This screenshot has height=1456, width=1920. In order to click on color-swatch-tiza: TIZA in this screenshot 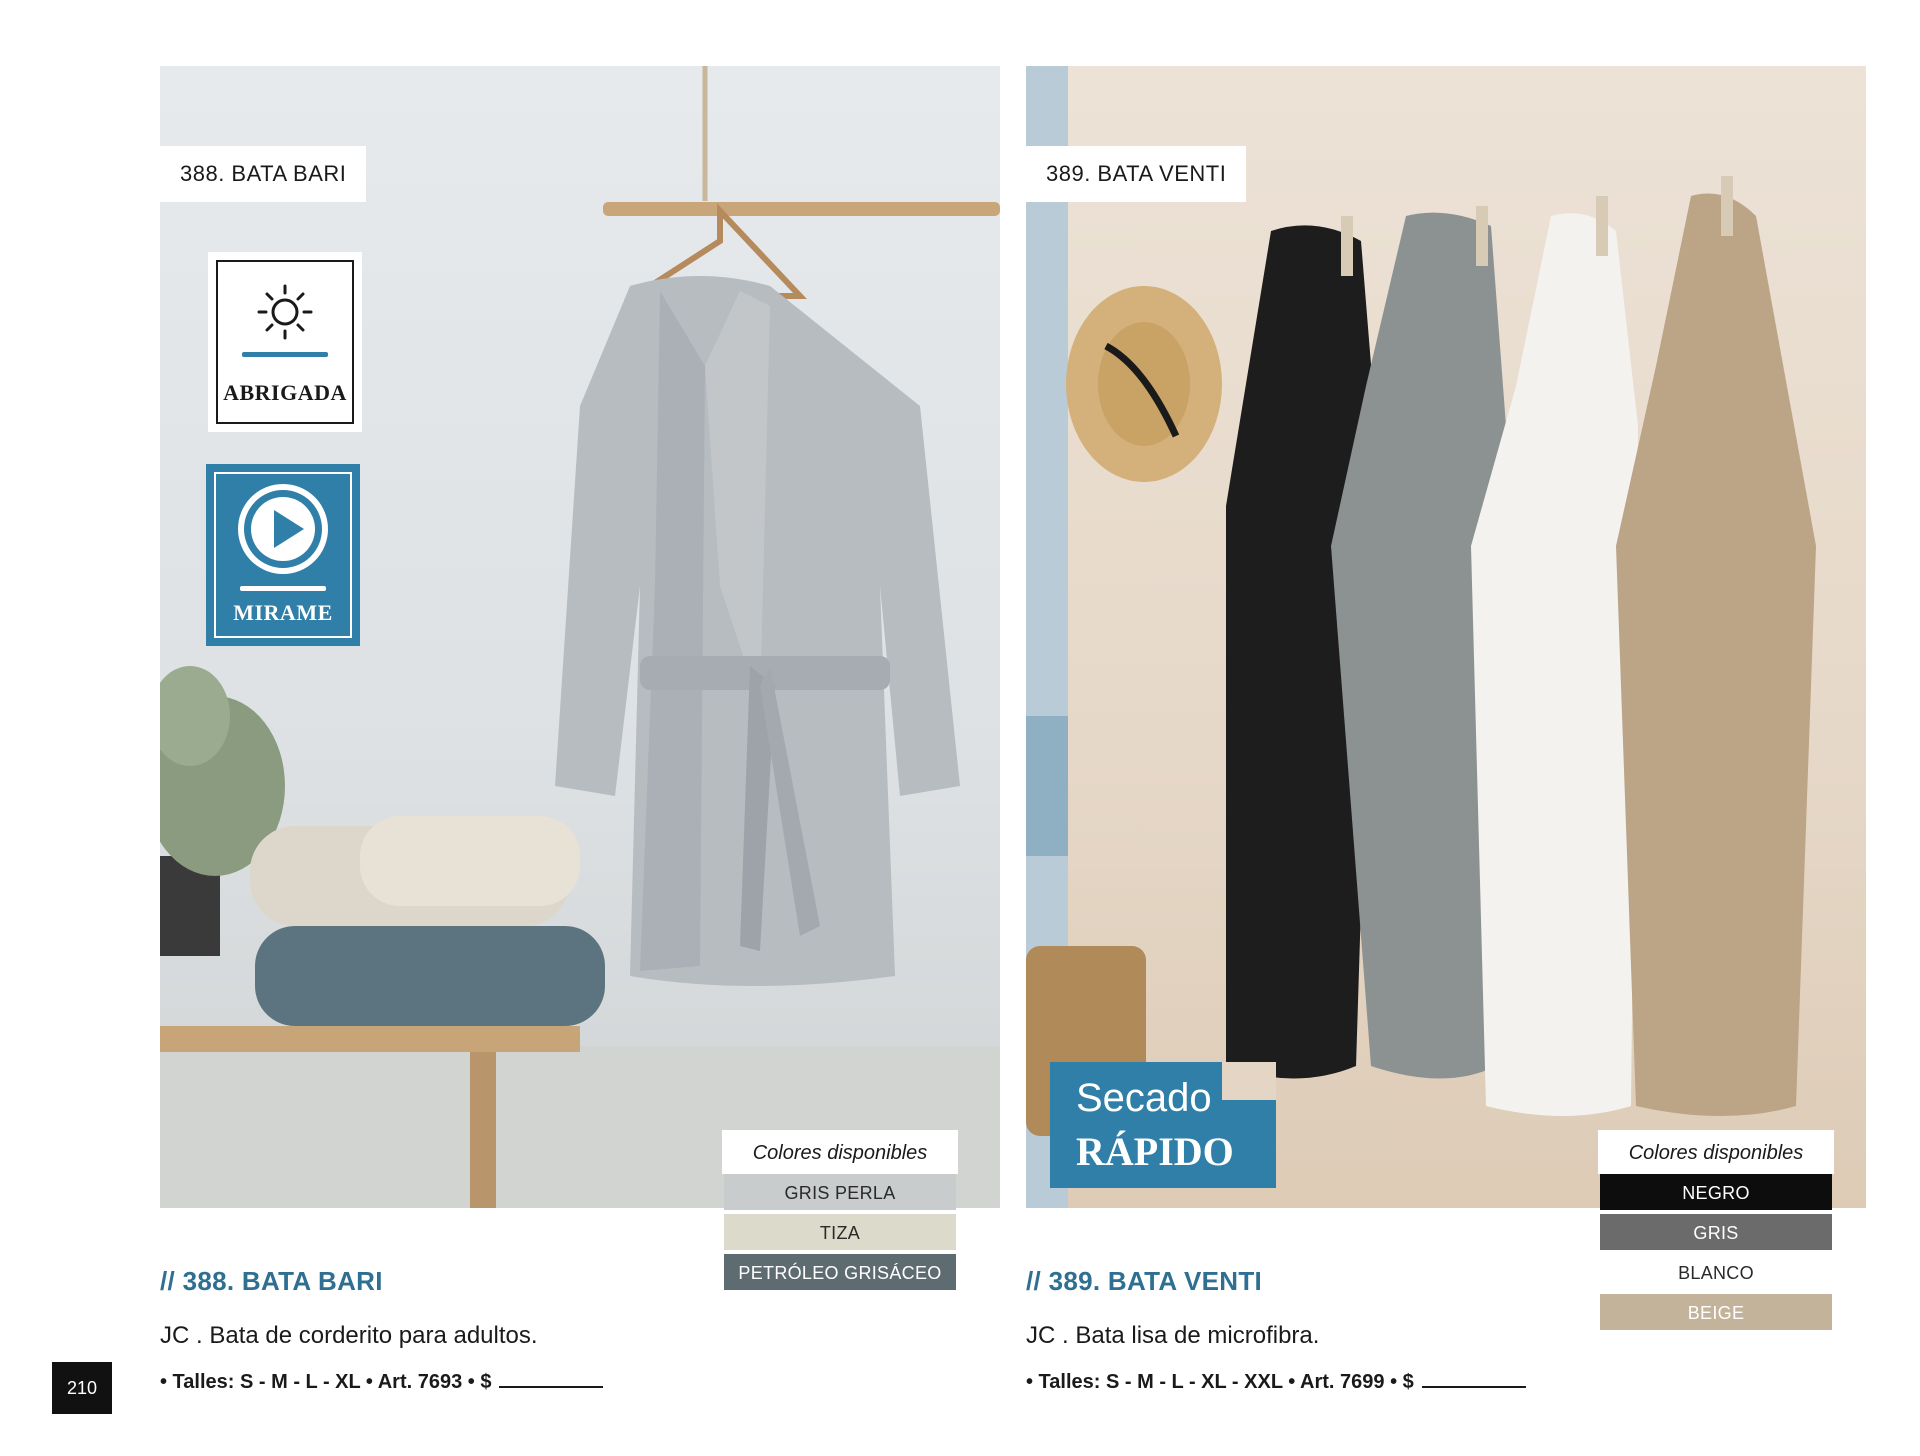, I will do `click(840, 1232)`.